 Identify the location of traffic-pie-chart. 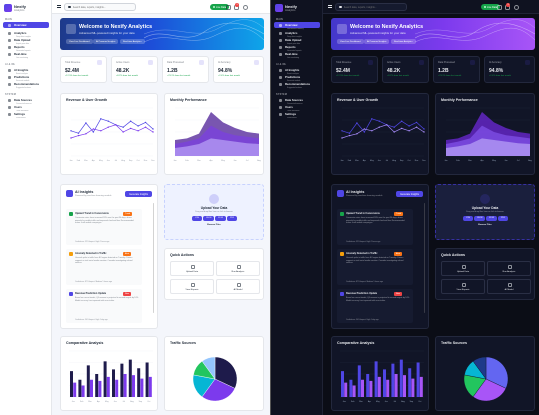
(215, 379).